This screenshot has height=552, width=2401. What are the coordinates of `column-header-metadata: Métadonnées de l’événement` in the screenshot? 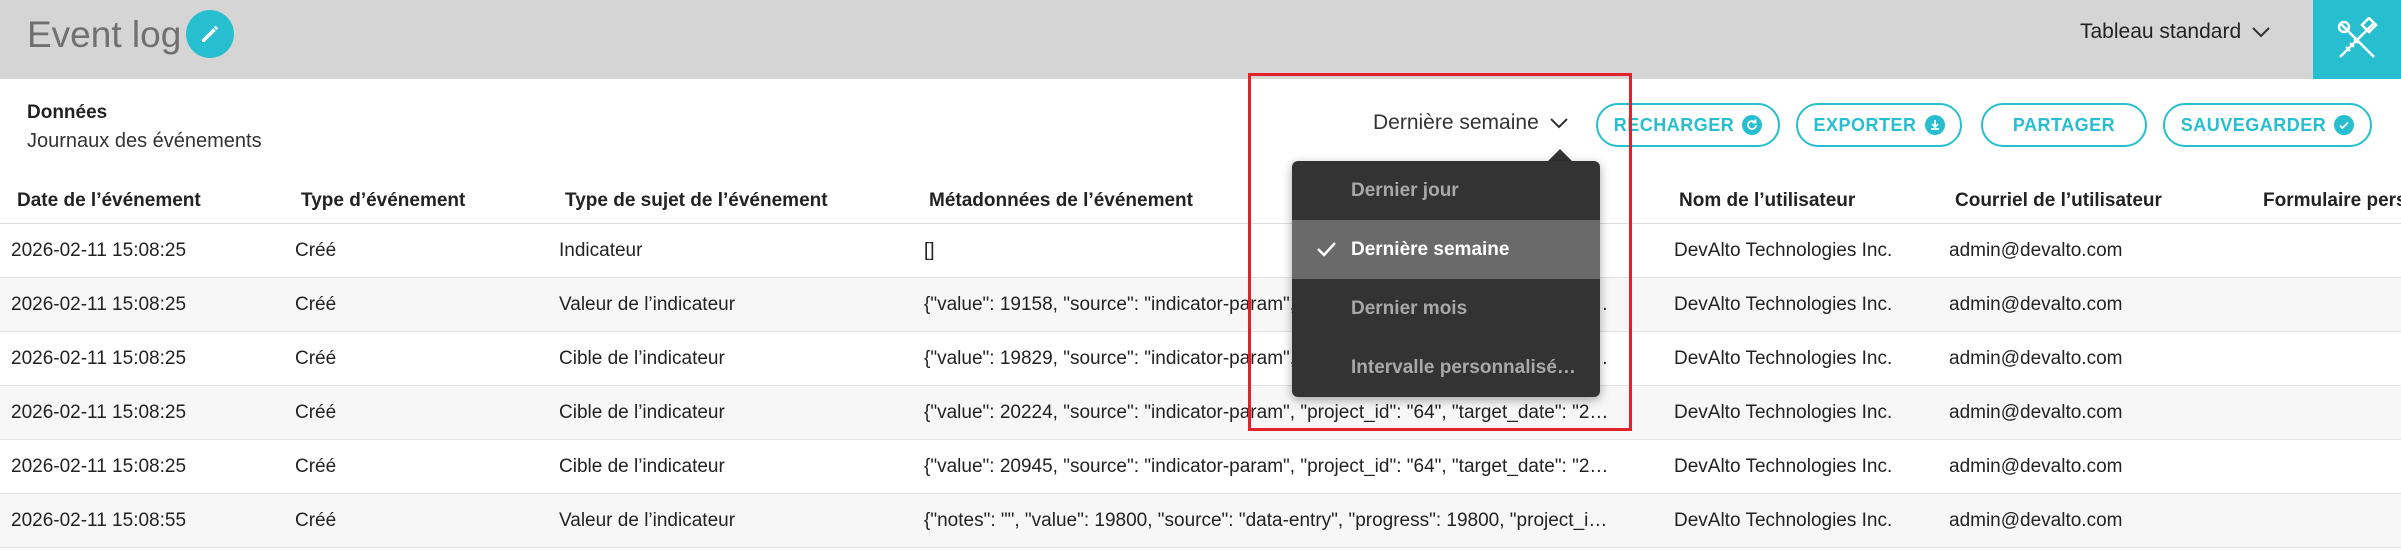 It's located at (1061, 200).